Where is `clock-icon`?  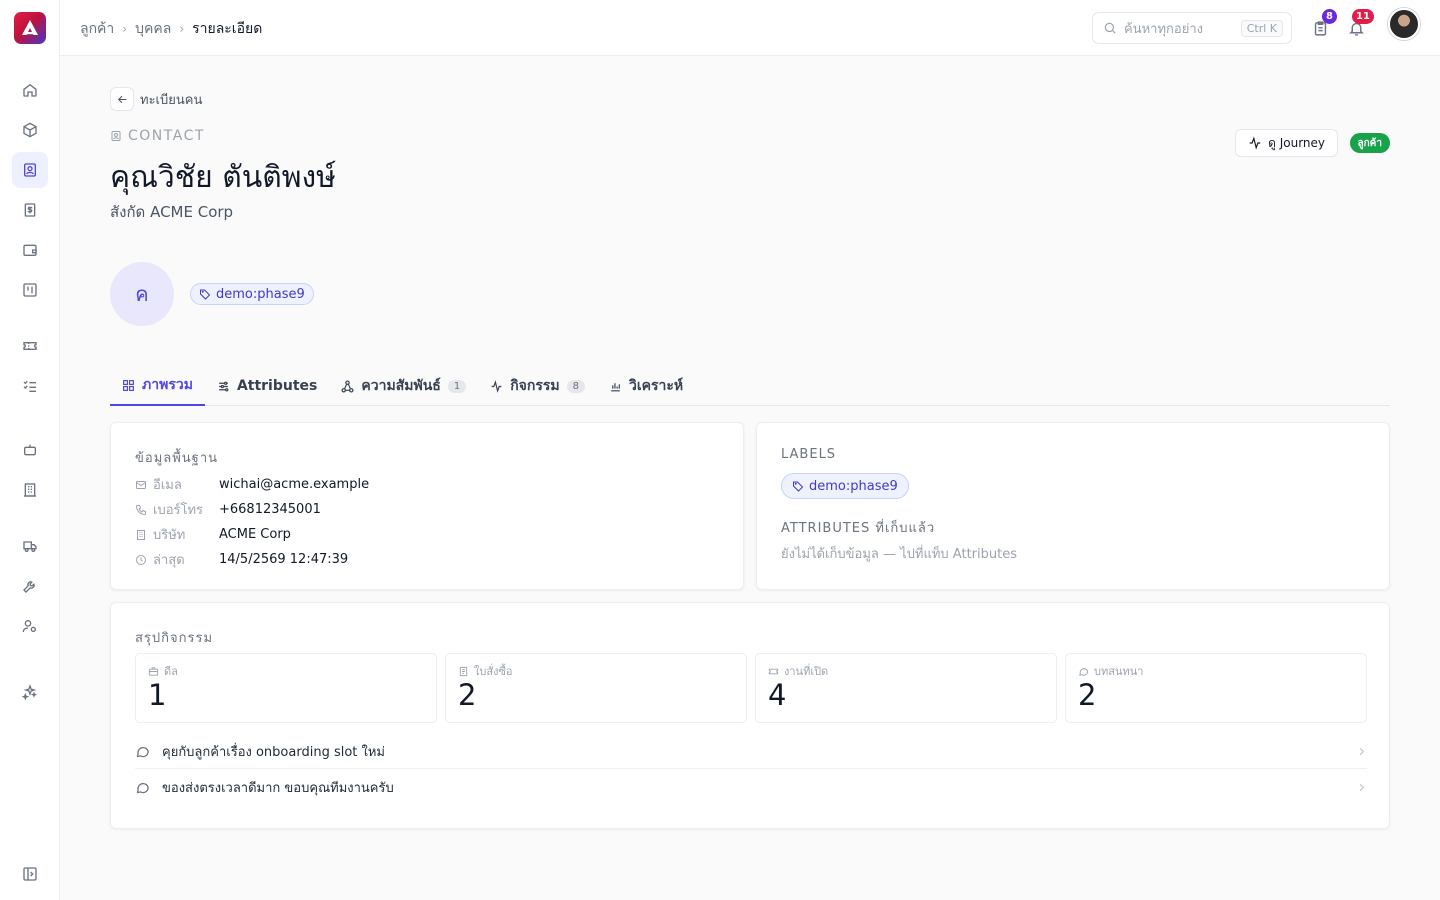
clock-icon is located at coordinates (141, 559).